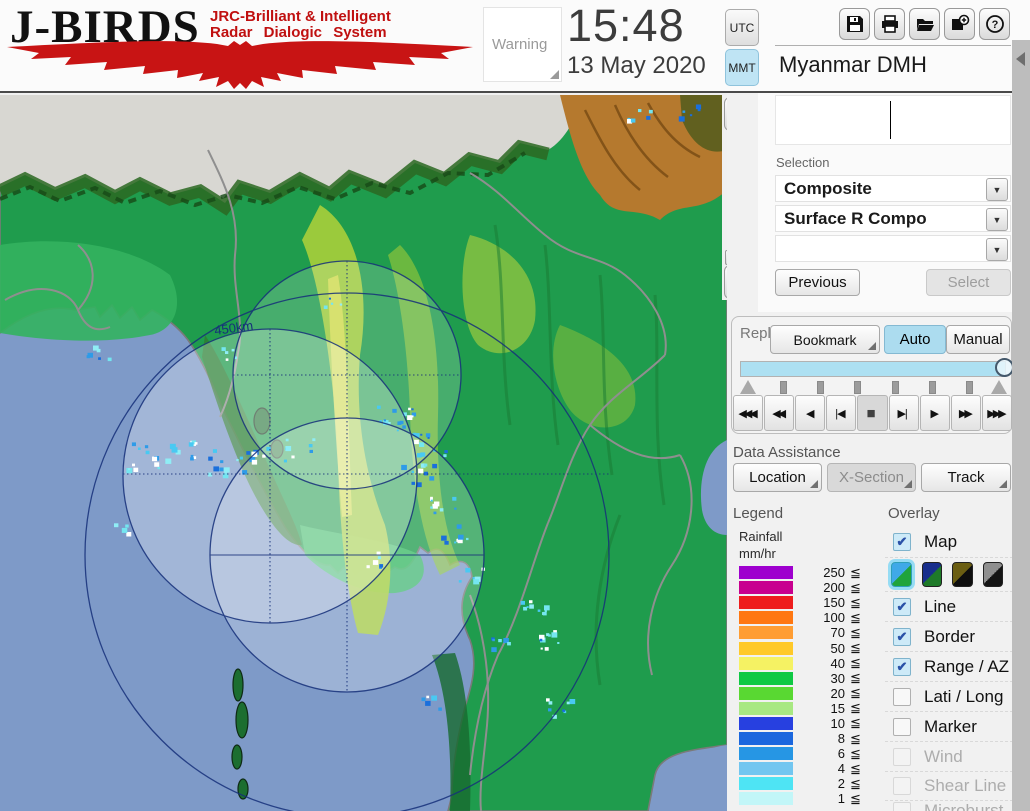 This screenshot has height=811, width=1030. I want to click on legend-row: 2 ≦, so click(814, 783).